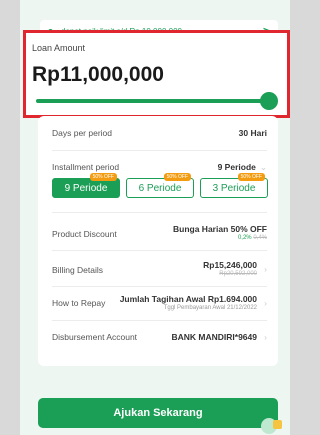 The height and width of the screenshot is (435, 320). I want to click on submit-button: Ajukan Sekarang, so click(158, 413).